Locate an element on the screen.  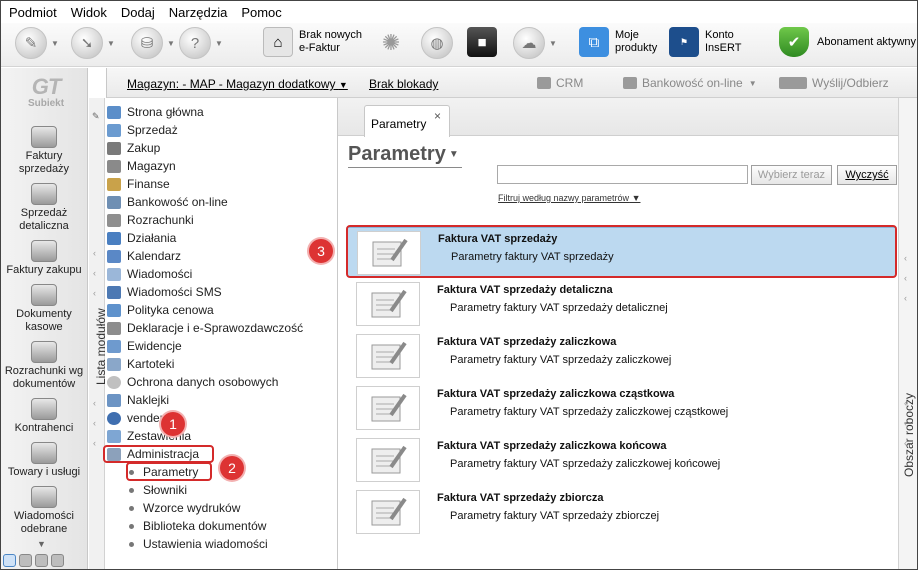
module-magazyn: Magazyn is located at coordinates (141, 166).